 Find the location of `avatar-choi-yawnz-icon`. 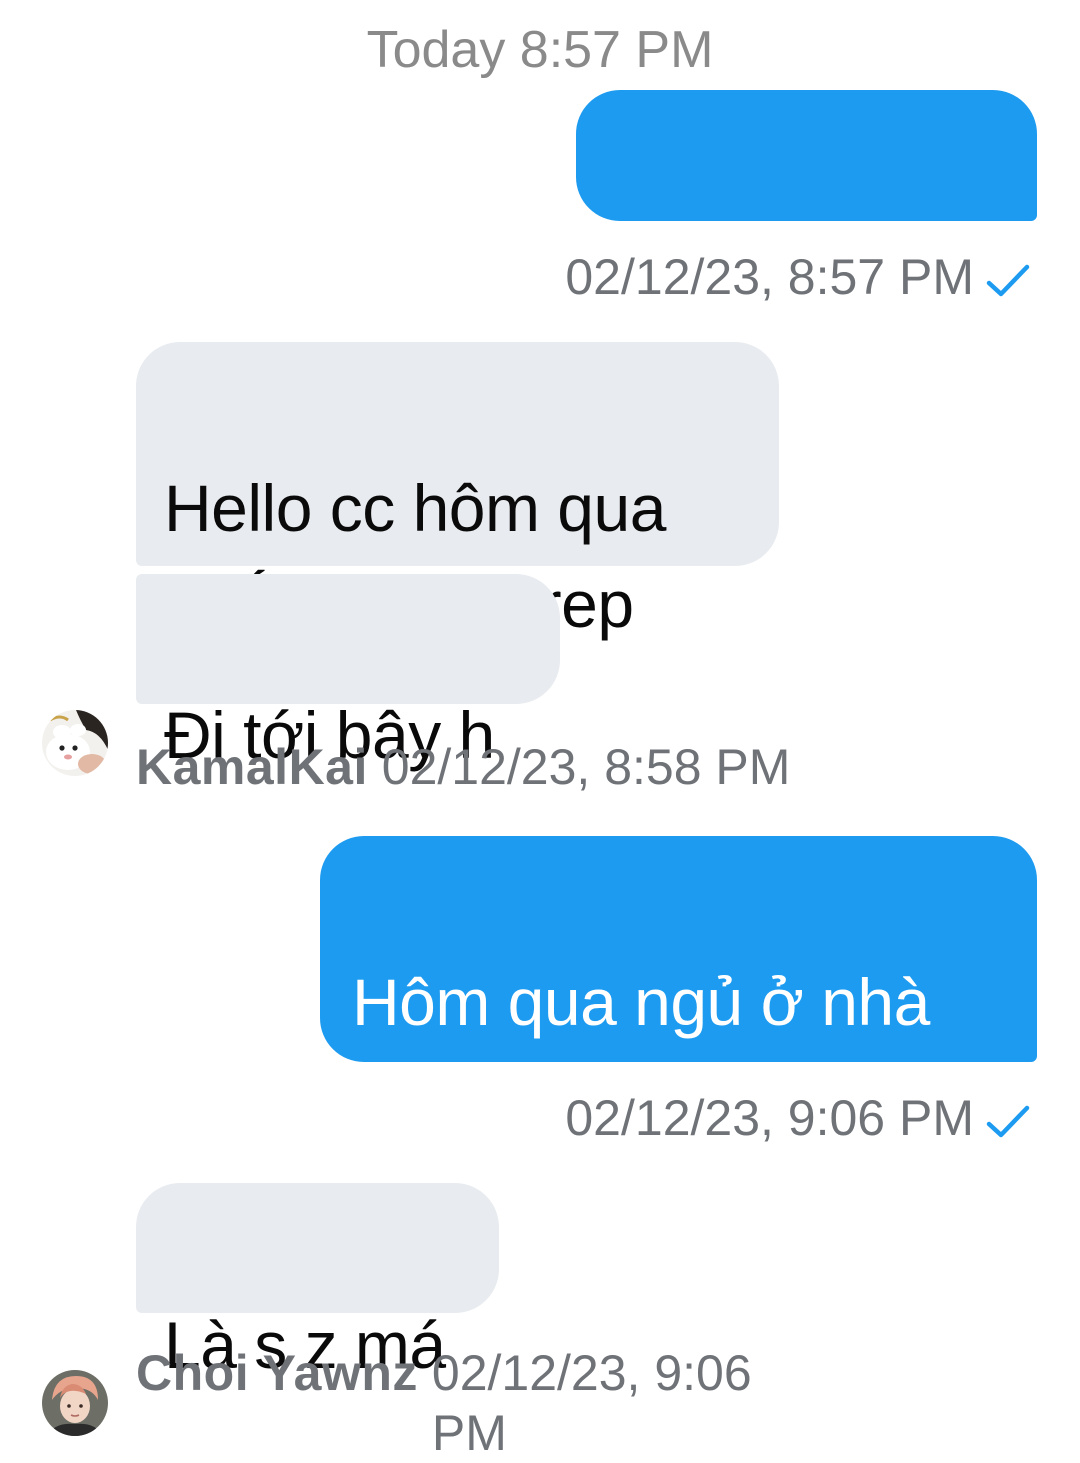

avatar-choi-yawnz-icon is located at coordinates (75, 1403).